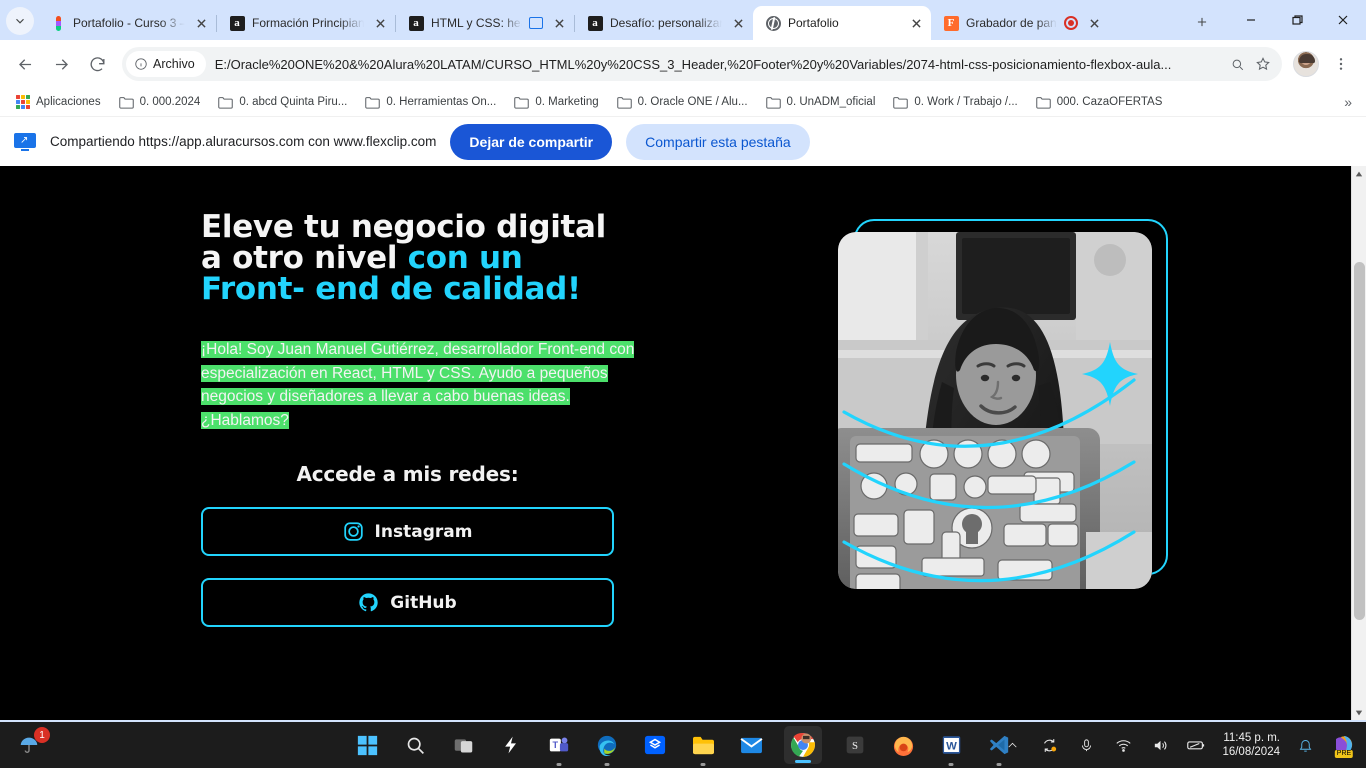 The height and width of the screenshot is (768, 1366). Describe the element at coordinates (903, 745) in the screenshot. I see `firefox-app` at that location.